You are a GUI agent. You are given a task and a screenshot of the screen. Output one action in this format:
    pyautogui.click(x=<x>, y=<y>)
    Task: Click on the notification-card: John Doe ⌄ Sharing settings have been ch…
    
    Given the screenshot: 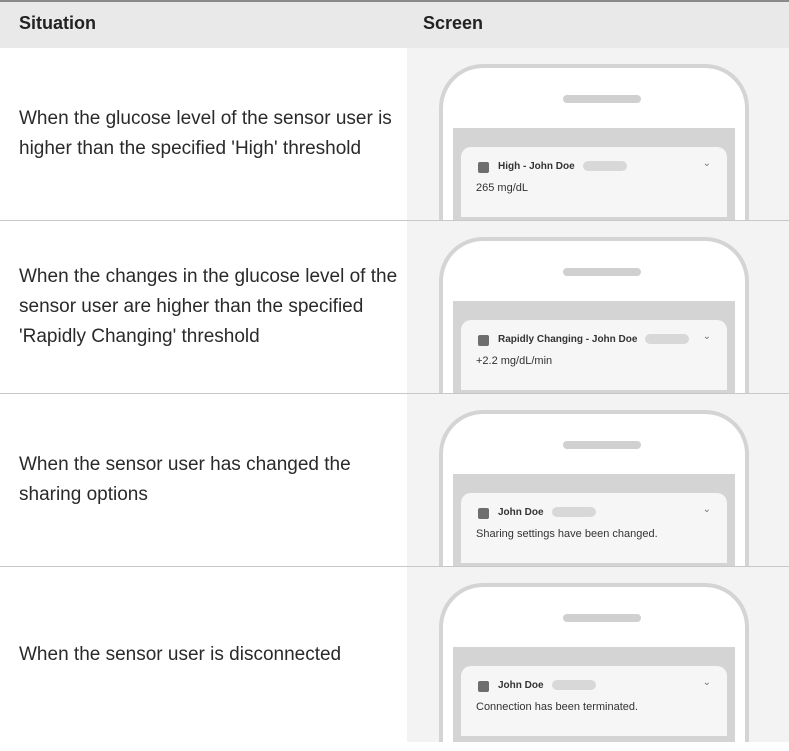 What is the action you would take?
    pyautogui.click(x=594, y=528)
    